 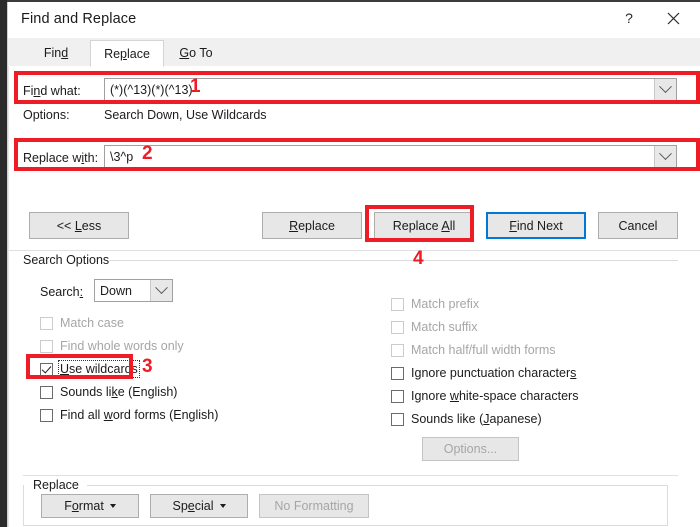 I want to click on options-label: Options:, so click(x=46, y=115).